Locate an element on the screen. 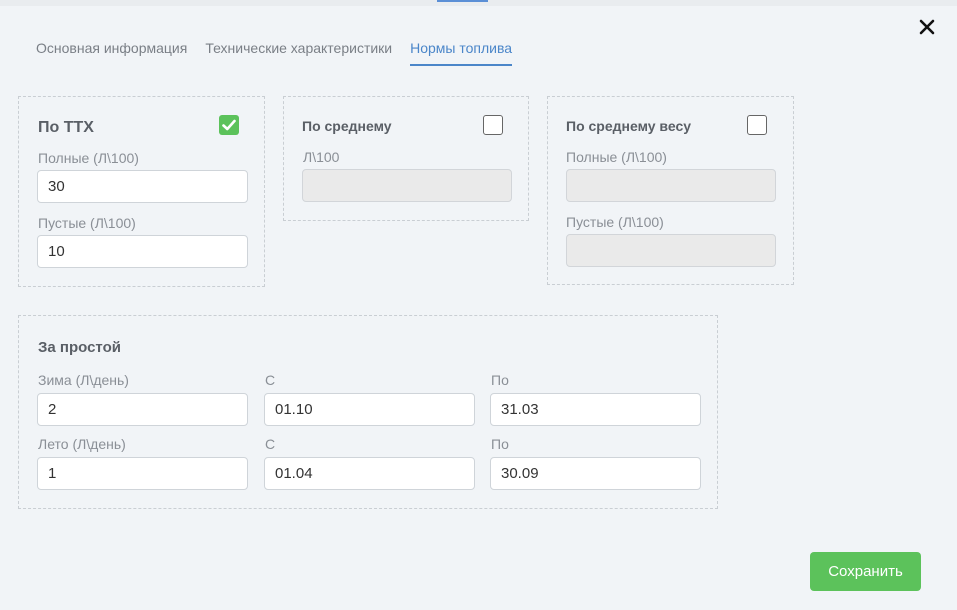 This screenshot has height=610, width=957. tab-fuel-norms: Нормы топлива is located at coordinates (461, 53).